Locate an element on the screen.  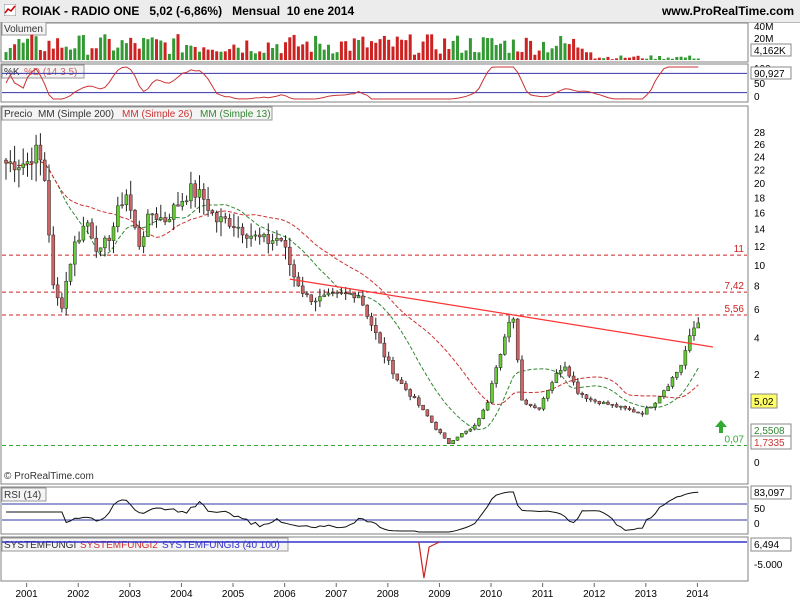
mm26-value: 1,7335 is located at coordinates (769, 443).